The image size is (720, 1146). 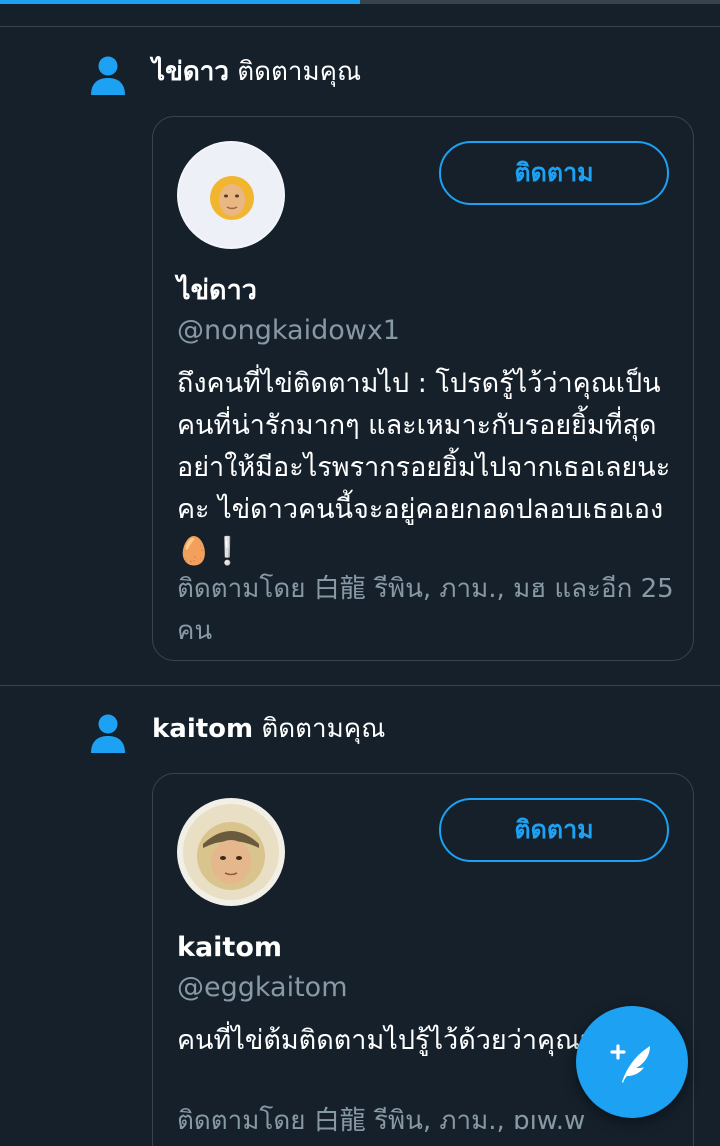 What do you see at coordinates (202, 729) in the screenshot?
I see `notification-user-name: kaitom` at bounding box center [202, 729].